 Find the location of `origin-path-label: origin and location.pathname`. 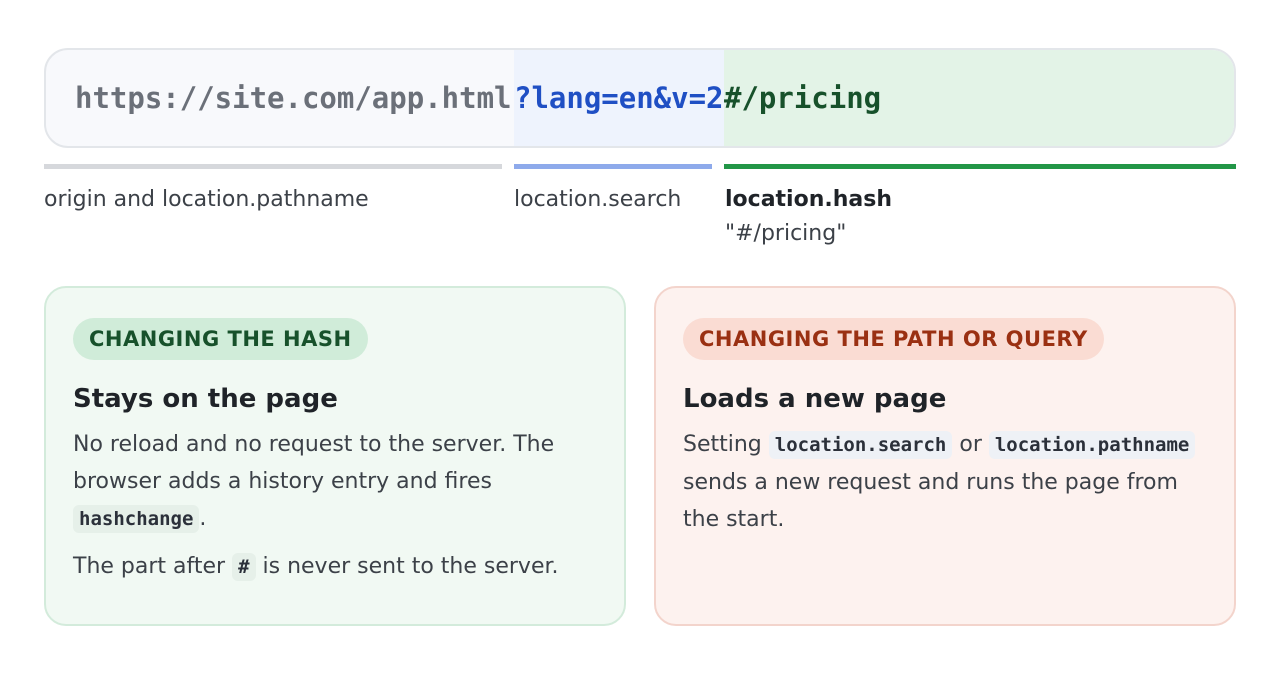

origin-path-label: origin and location.pathname is located at coordinates (206, 199).